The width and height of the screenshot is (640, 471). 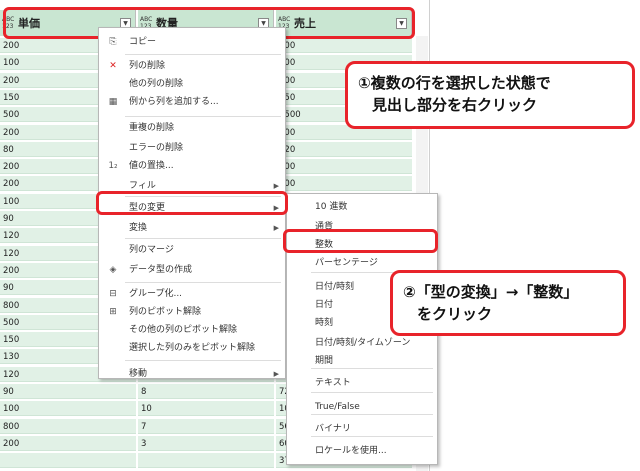 I want to click on menu-item: 列のマージ, so click(x=192, y=250).